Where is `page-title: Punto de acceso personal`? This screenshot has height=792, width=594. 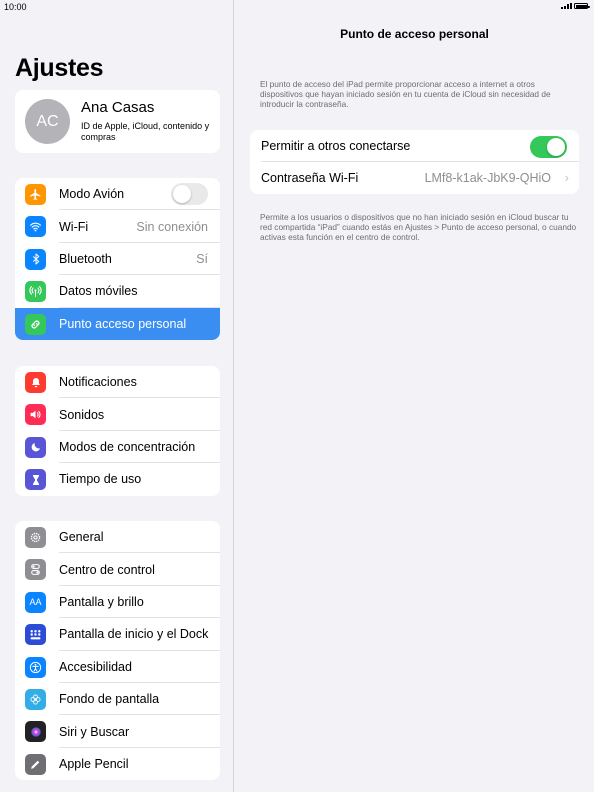 page-title: Punto de acceso personal is located at coordinates (414, 34).